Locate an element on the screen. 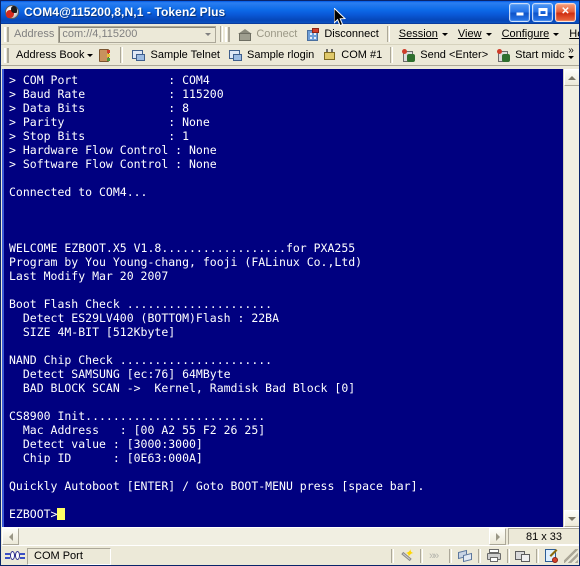 The height and width of the screenshot is (566, 580). scroll-up-button is located at coordinates (571, 77).